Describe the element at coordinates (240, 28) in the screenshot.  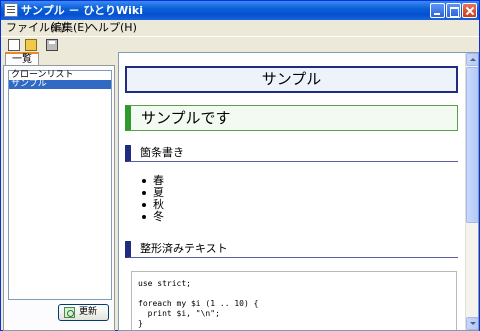
I see `menu-bar: ファイル(F) 編集(E) ヘルプ(H)` at that location.